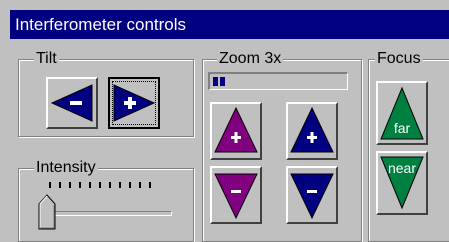  Describe the element at coordinates (46, 59) in the screenshot. I see `tilt-group-label: Tilt` at that location.